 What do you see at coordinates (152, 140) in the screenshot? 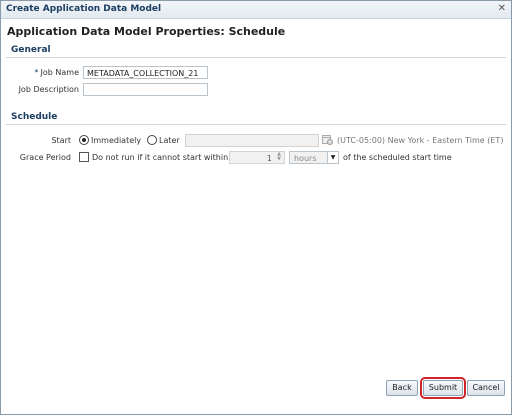
I see `later-radio` at bounding box center [152, 140].